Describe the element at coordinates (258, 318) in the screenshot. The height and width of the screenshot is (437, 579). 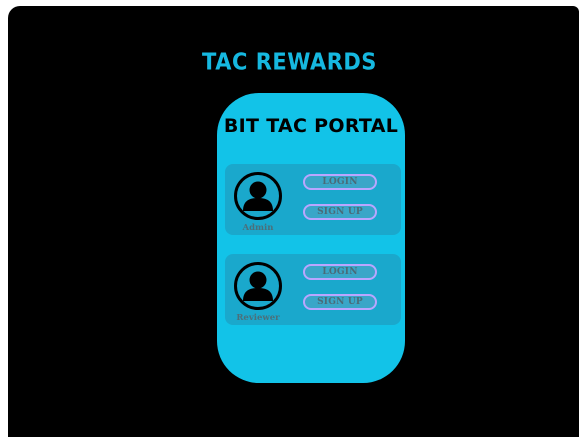
I see `reviewer-role-label: Reviewer` at that location.